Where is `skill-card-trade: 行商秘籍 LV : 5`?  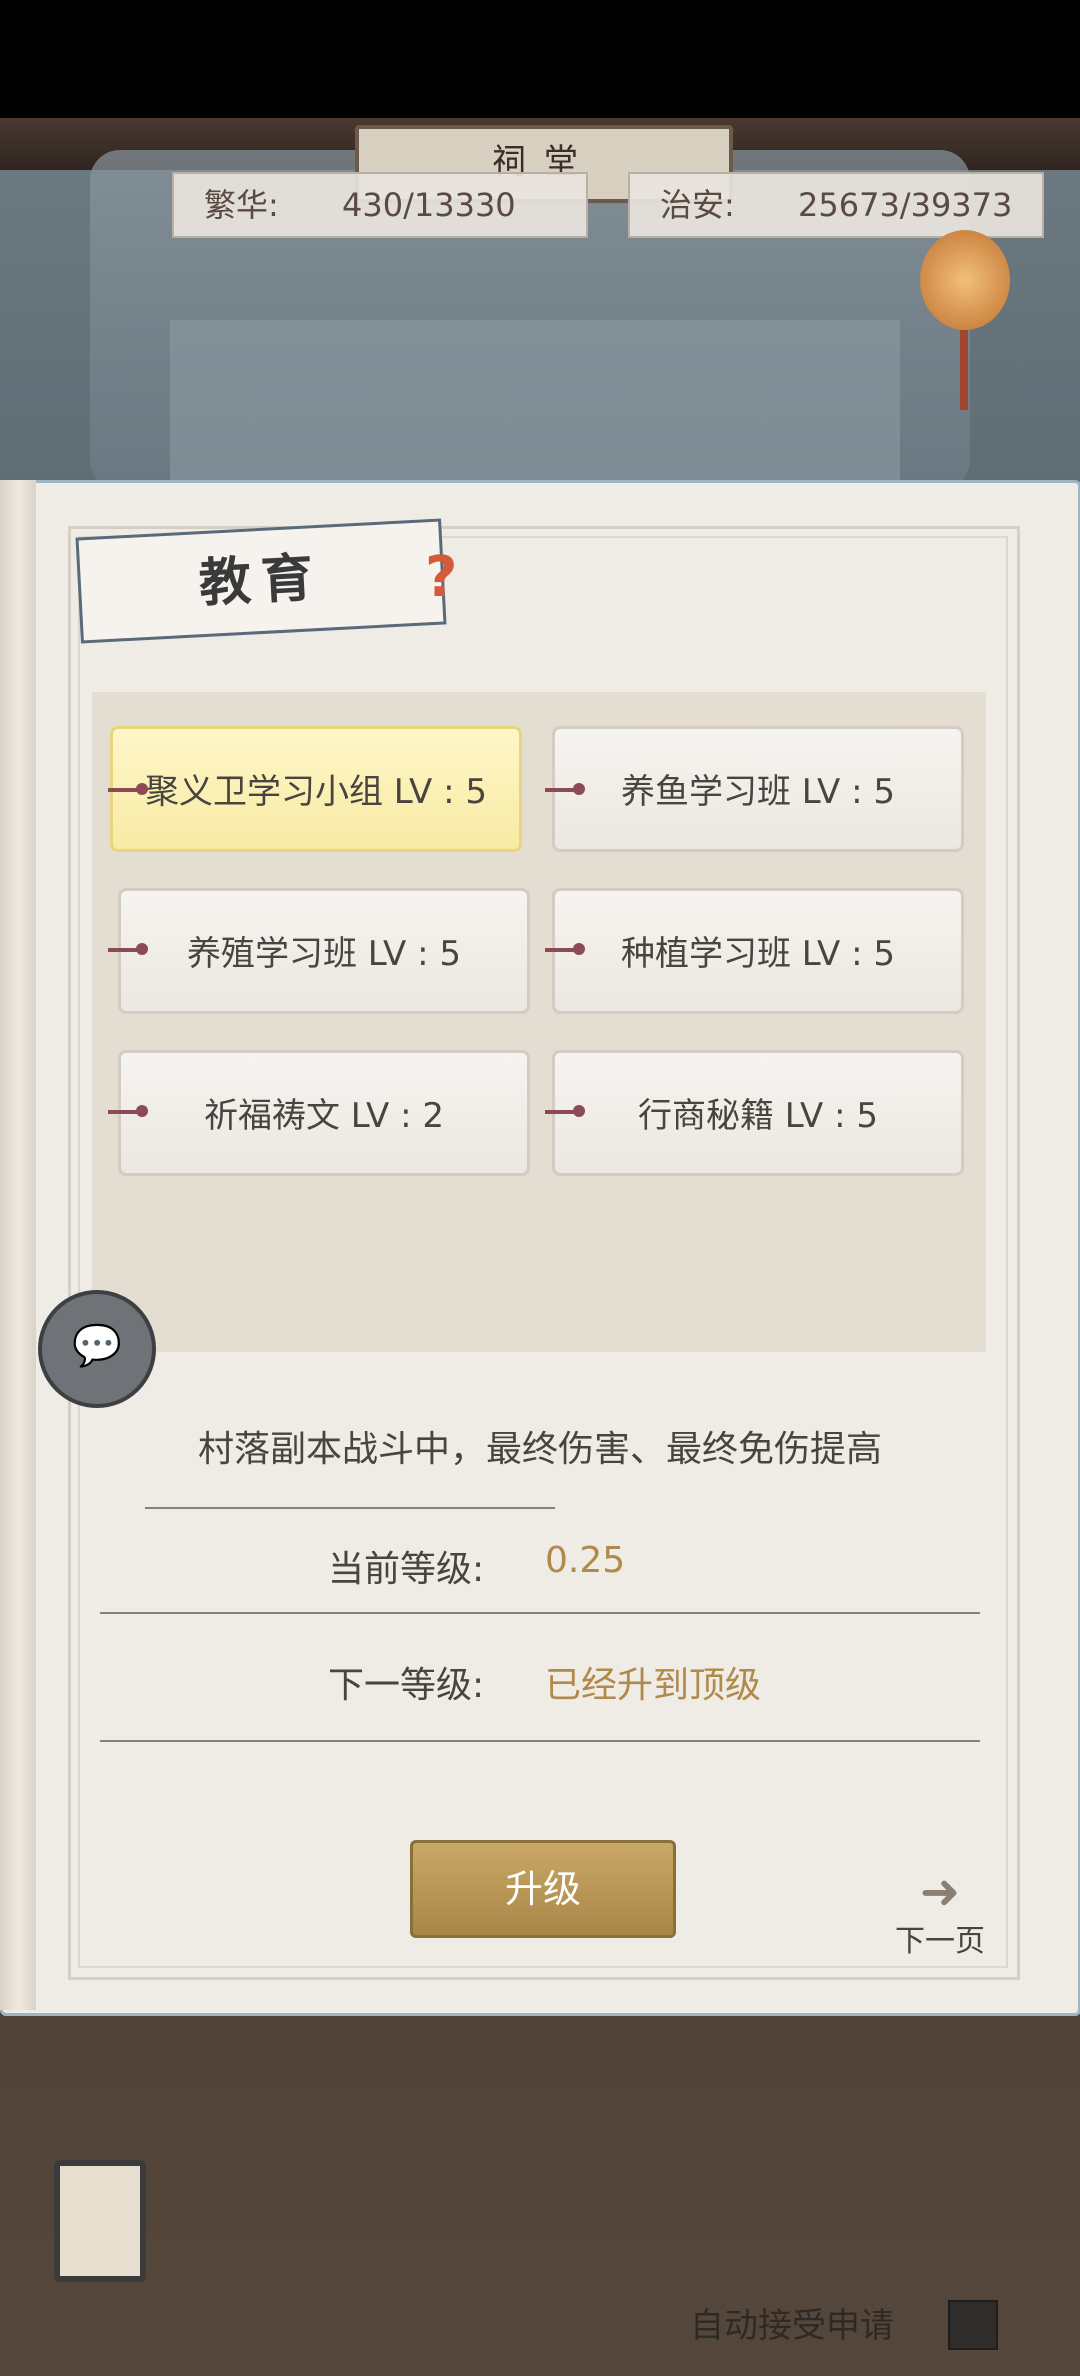 skill-card-trade: 行商秘籍 LV : 5 is located at coordinates (758, 1113).